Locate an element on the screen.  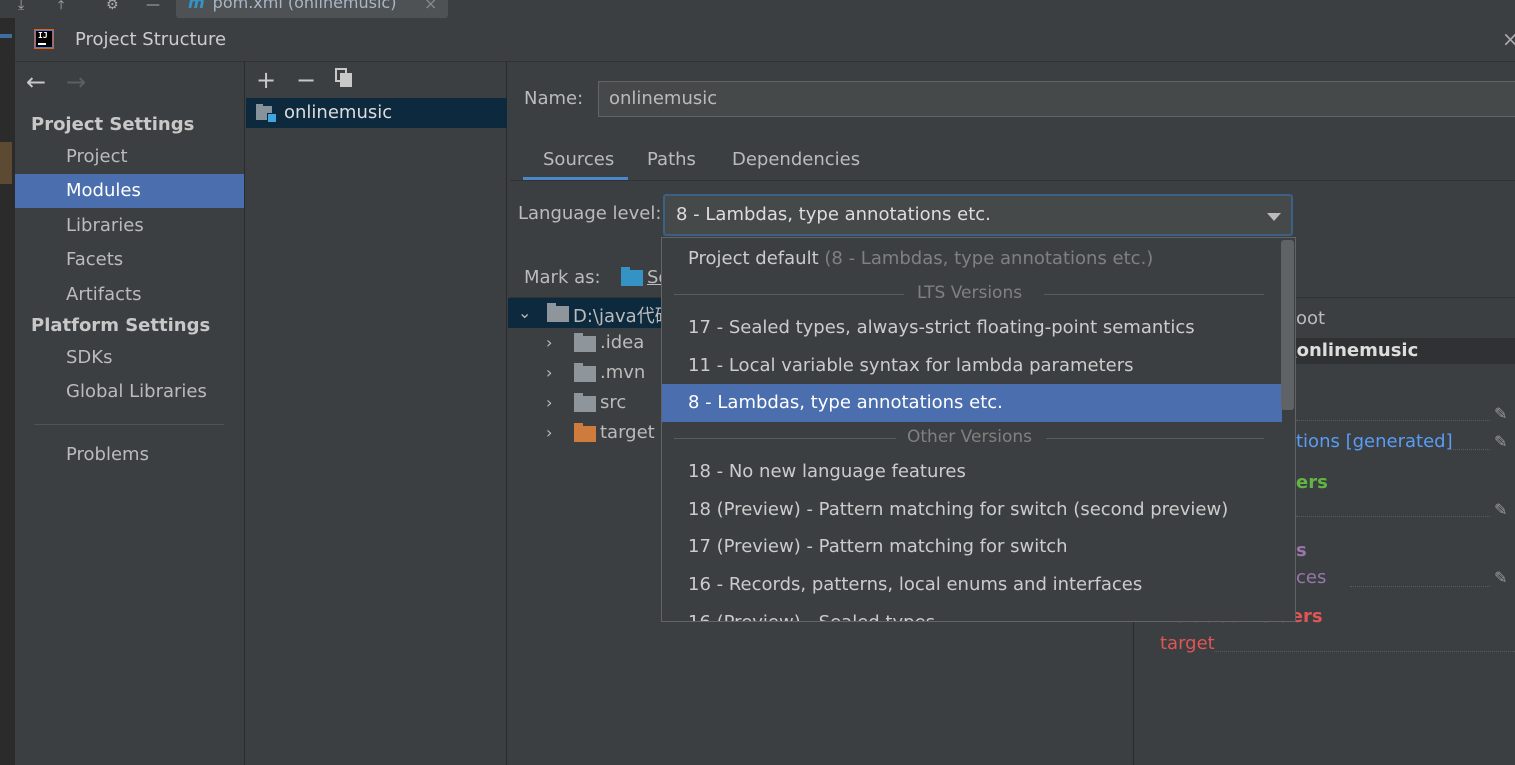
language-level-label: Language level: is located at coordinates (590, 213).